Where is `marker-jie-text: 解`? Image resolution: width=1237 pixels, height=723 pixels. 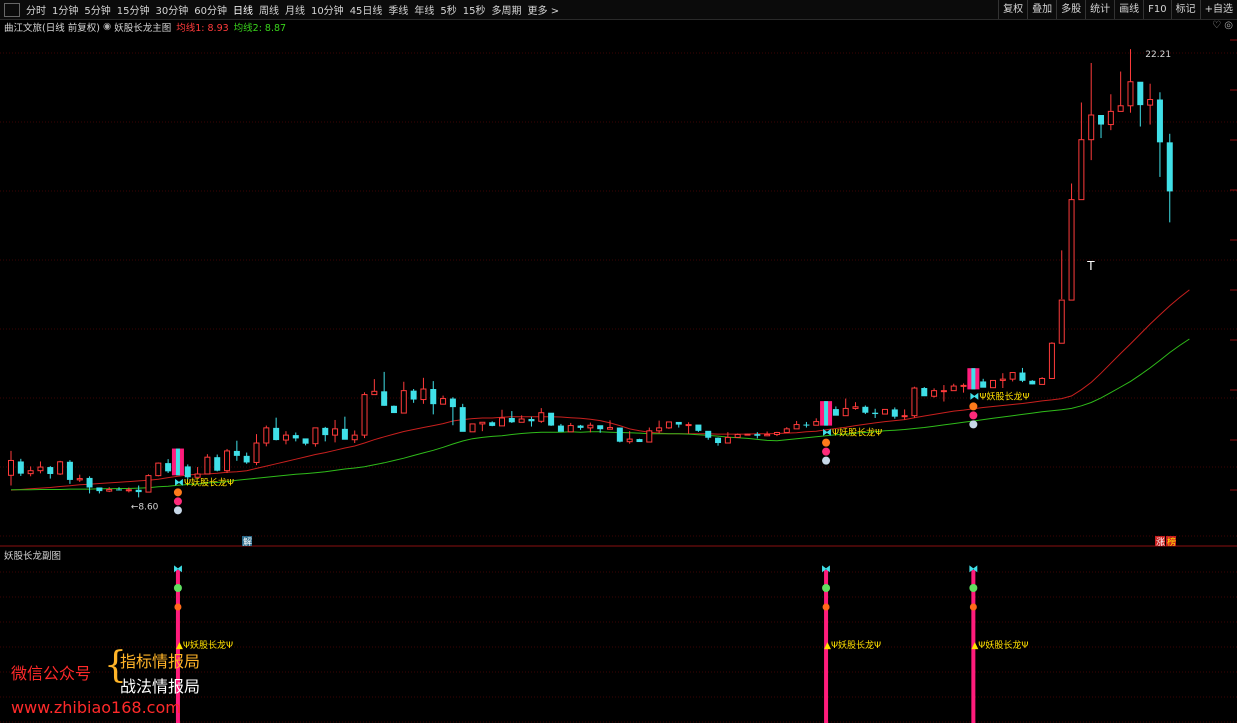 marker-jie-text: 解 is located at coordinates (247, 542).